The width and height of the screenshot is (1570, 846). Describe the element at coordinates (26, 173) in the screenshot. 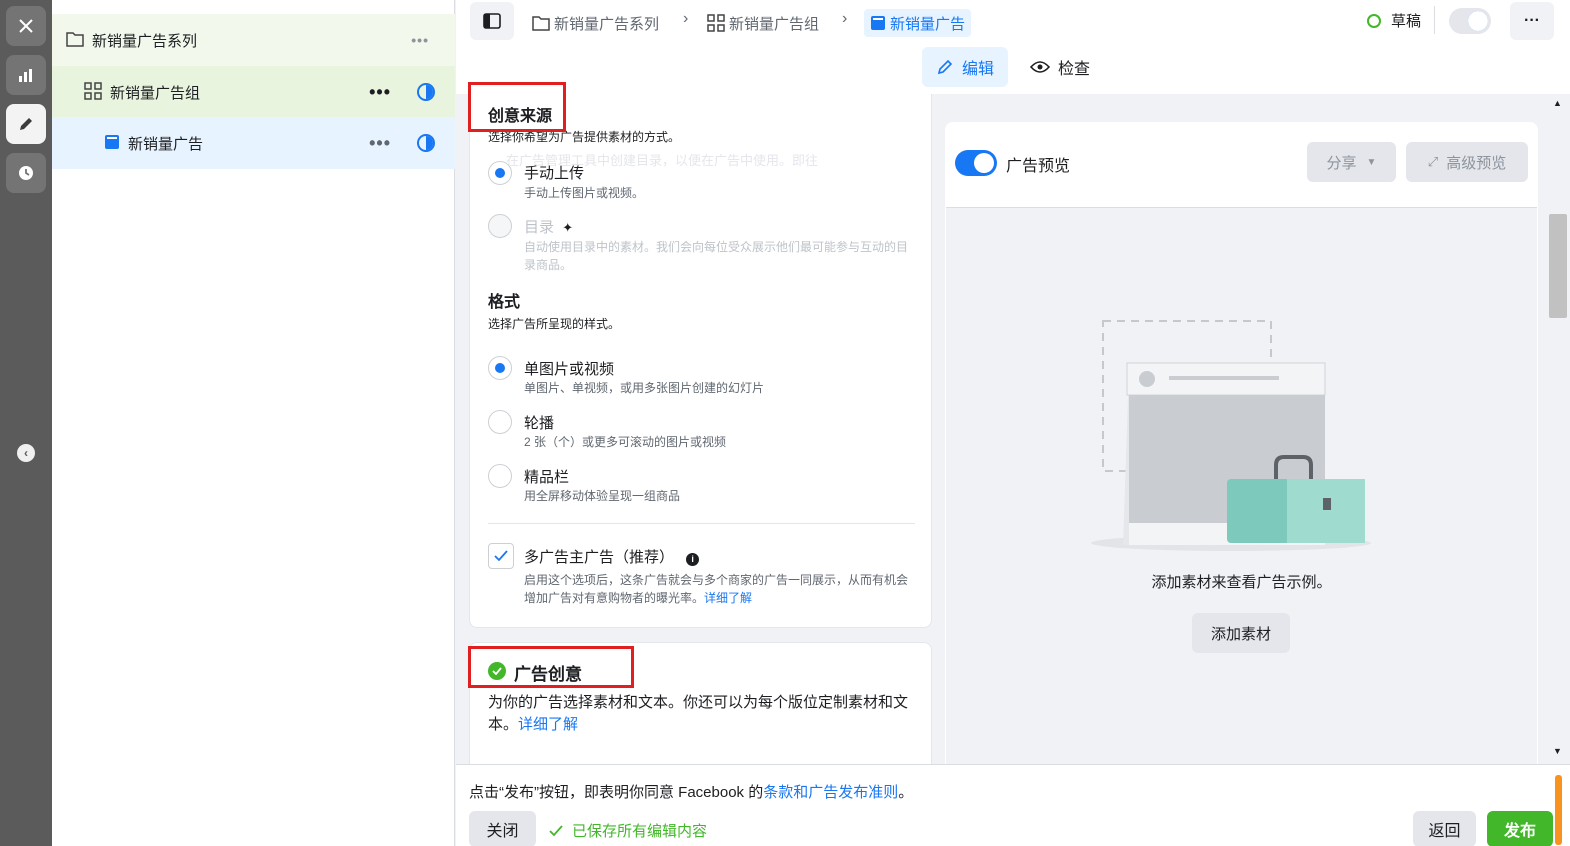

I see `clock-icon` at that location.